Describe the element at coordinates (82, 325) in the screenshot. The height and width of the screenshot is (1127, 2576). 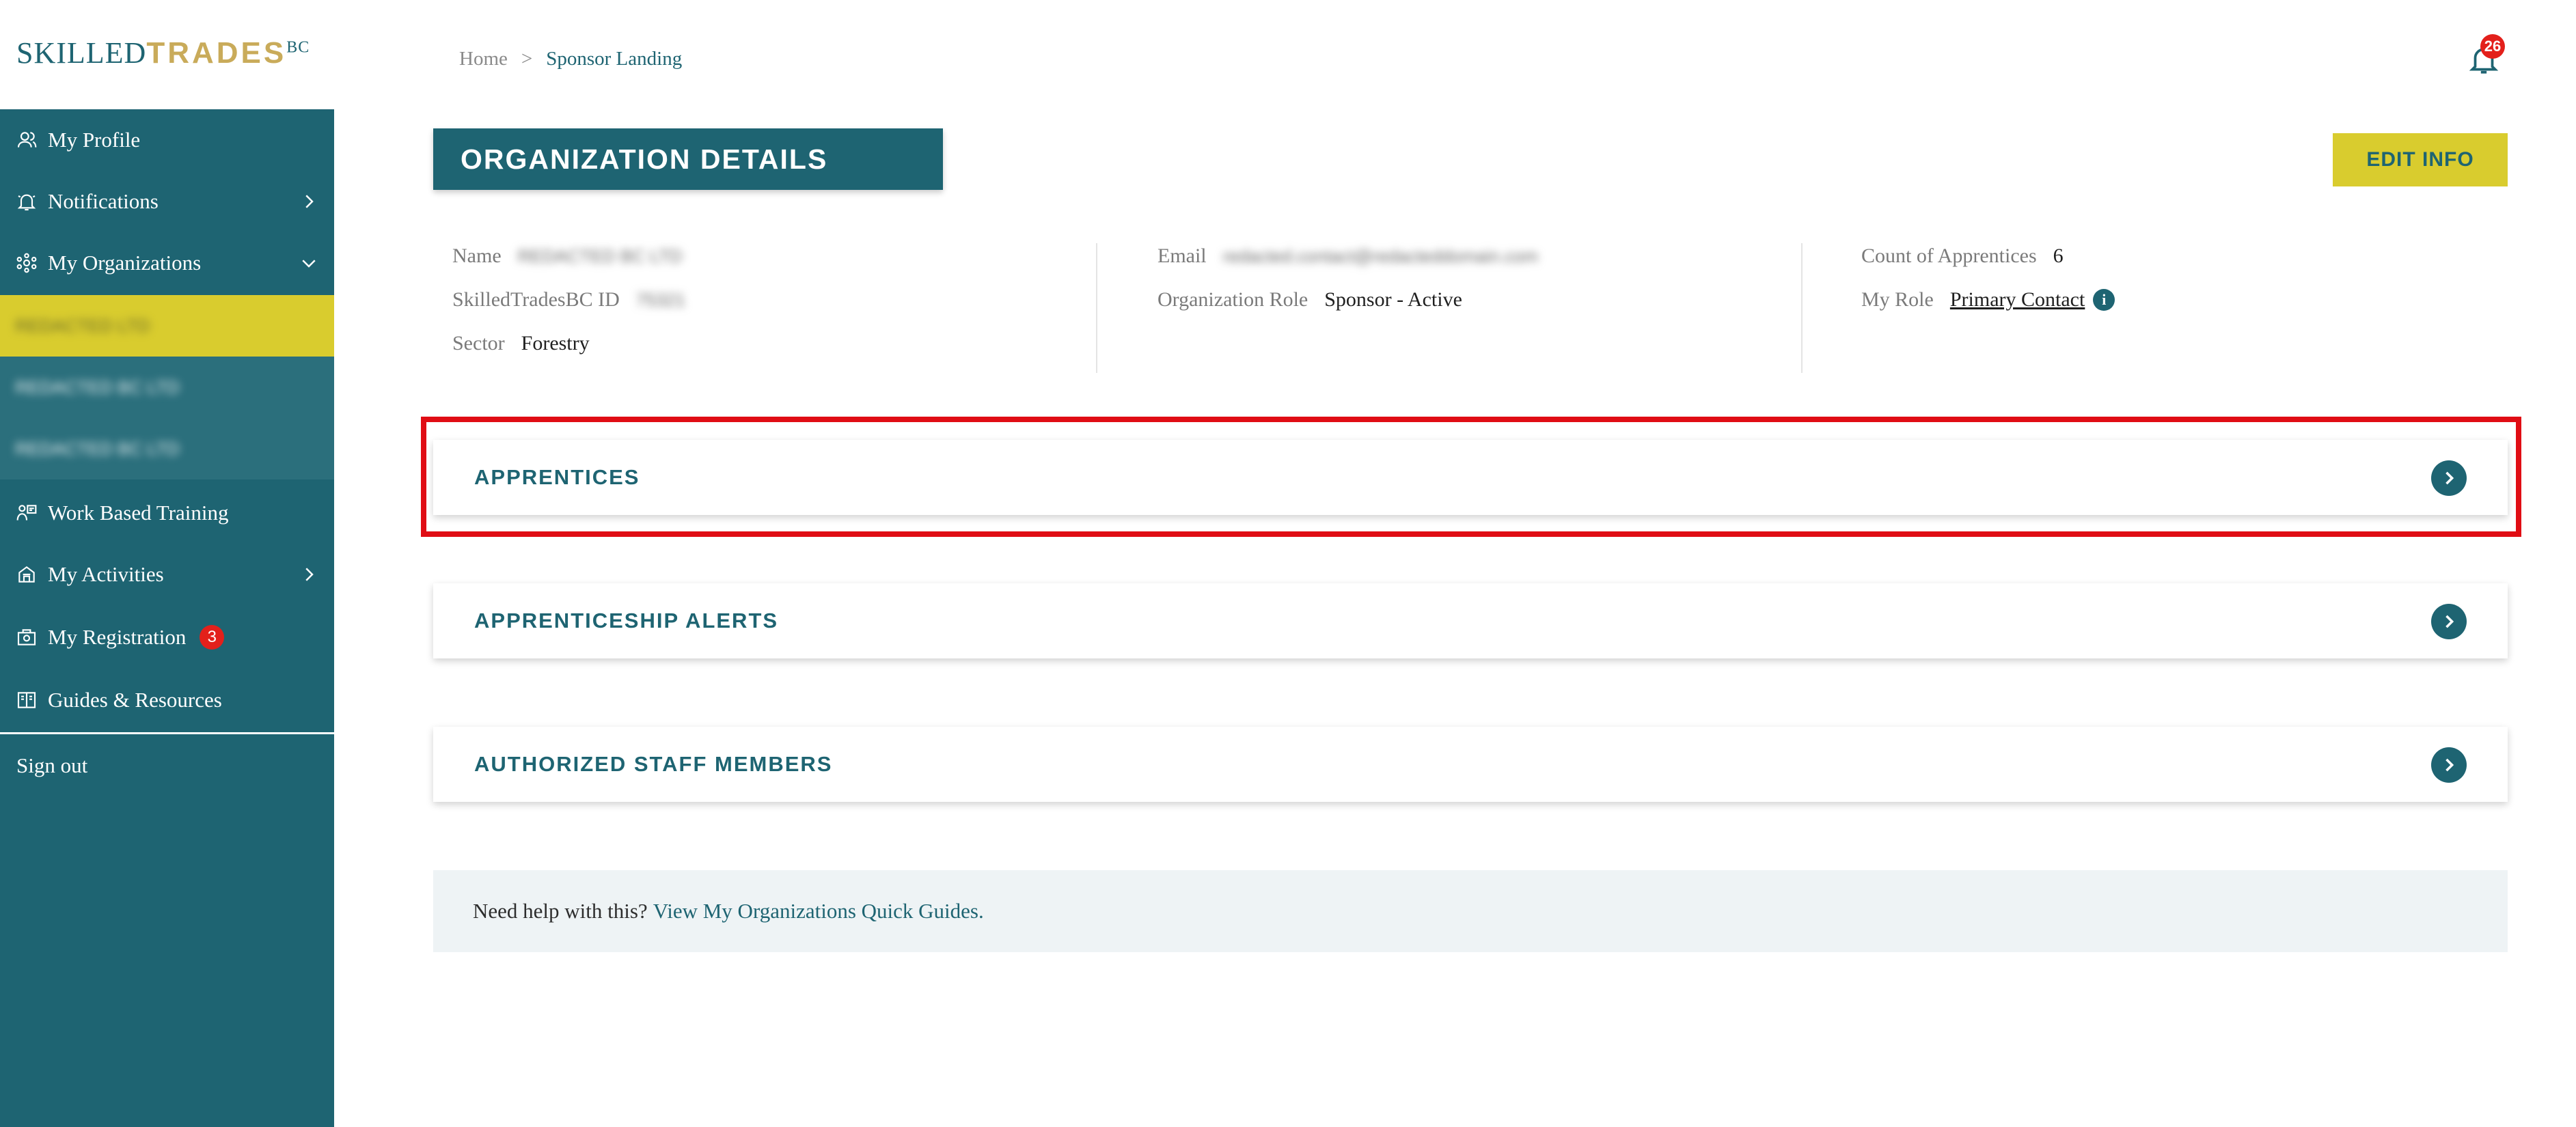
I see `organization-name: REDACTED LTD` at that location.